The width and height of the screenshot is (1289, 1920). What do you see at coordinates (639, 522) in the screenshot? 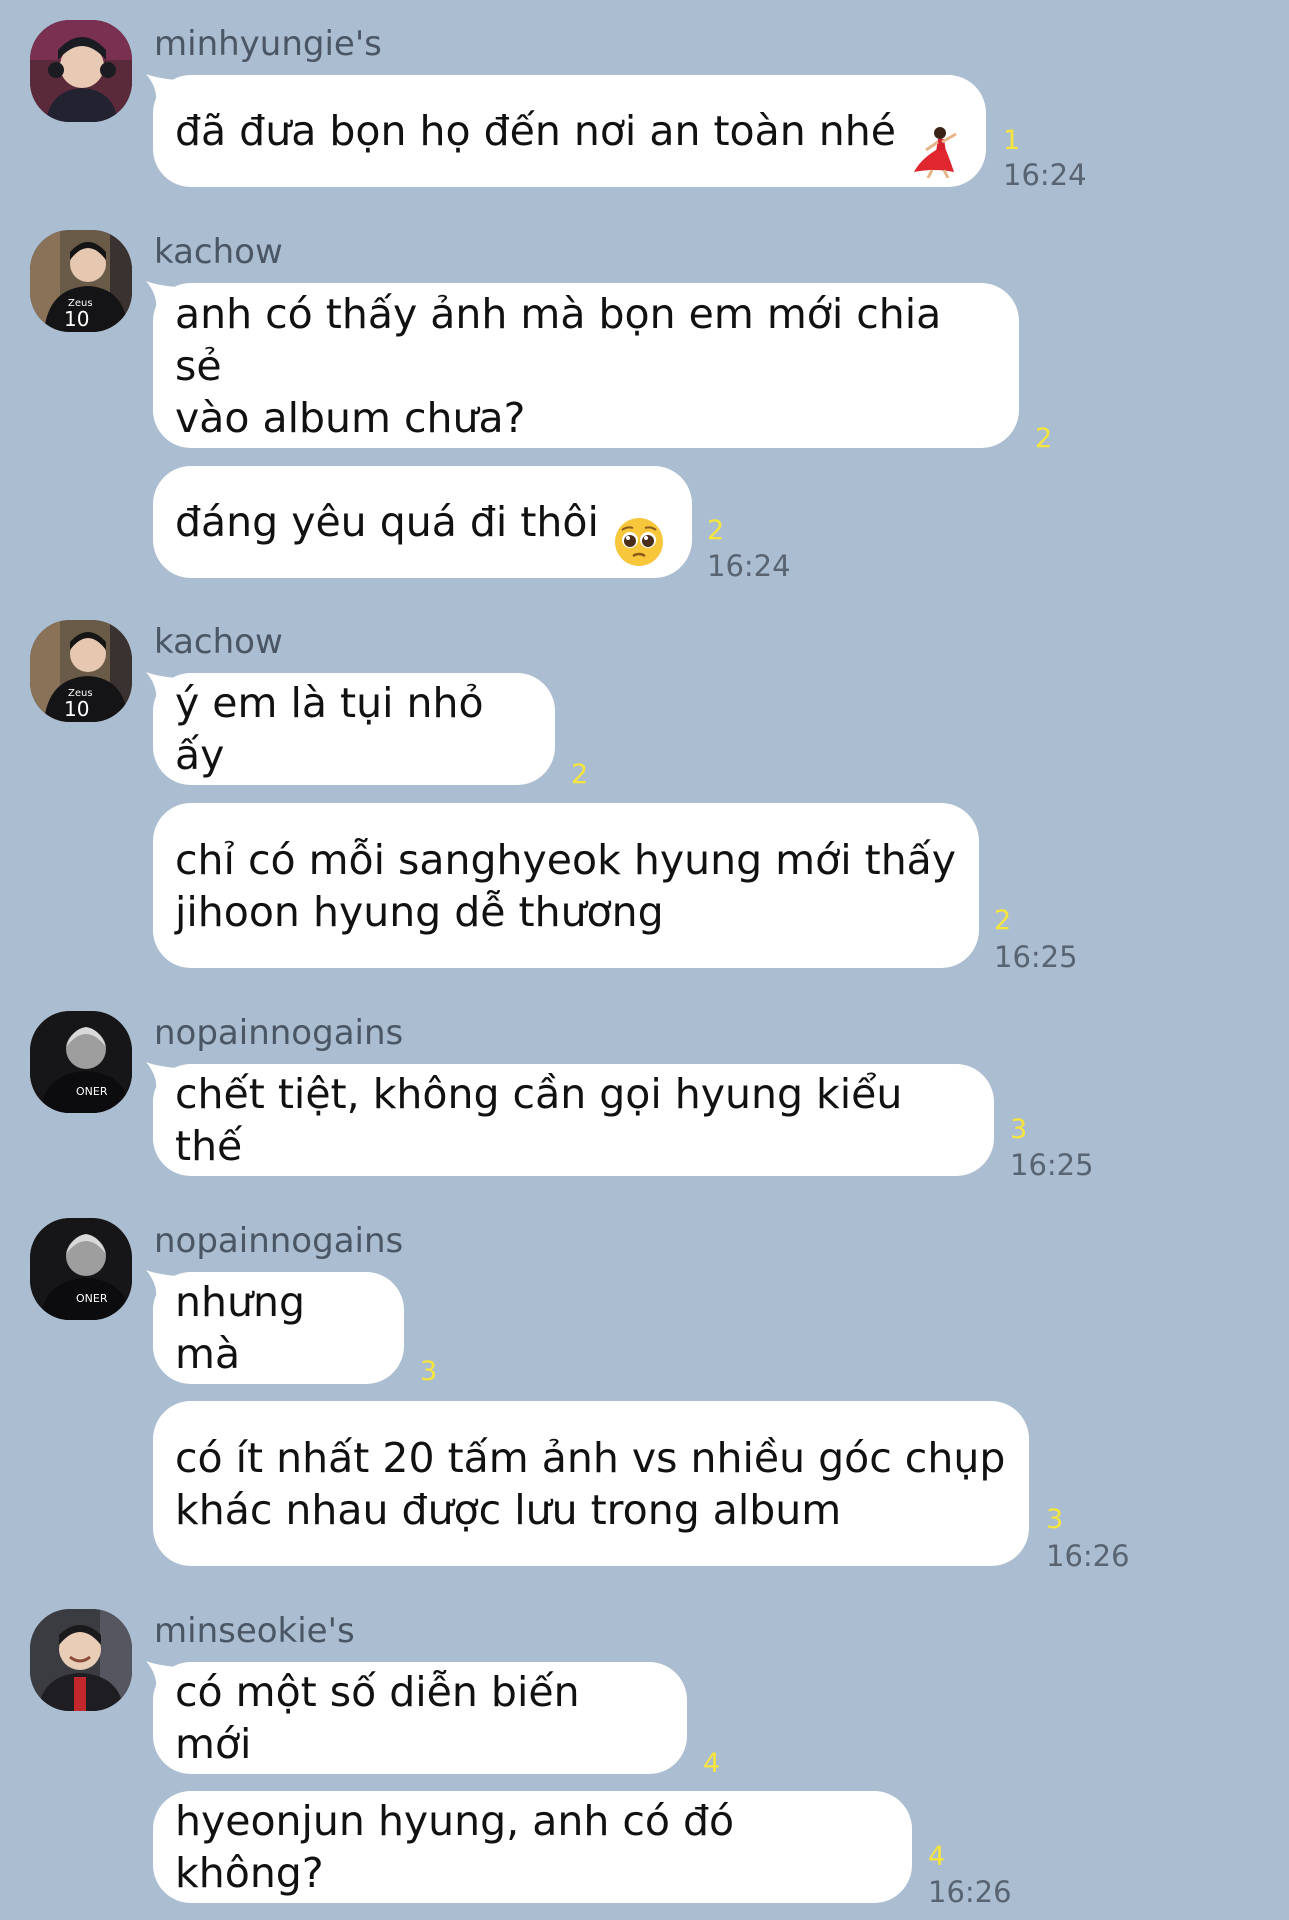
I see `pleading-face-emoji` at bounding box center [639, 522].